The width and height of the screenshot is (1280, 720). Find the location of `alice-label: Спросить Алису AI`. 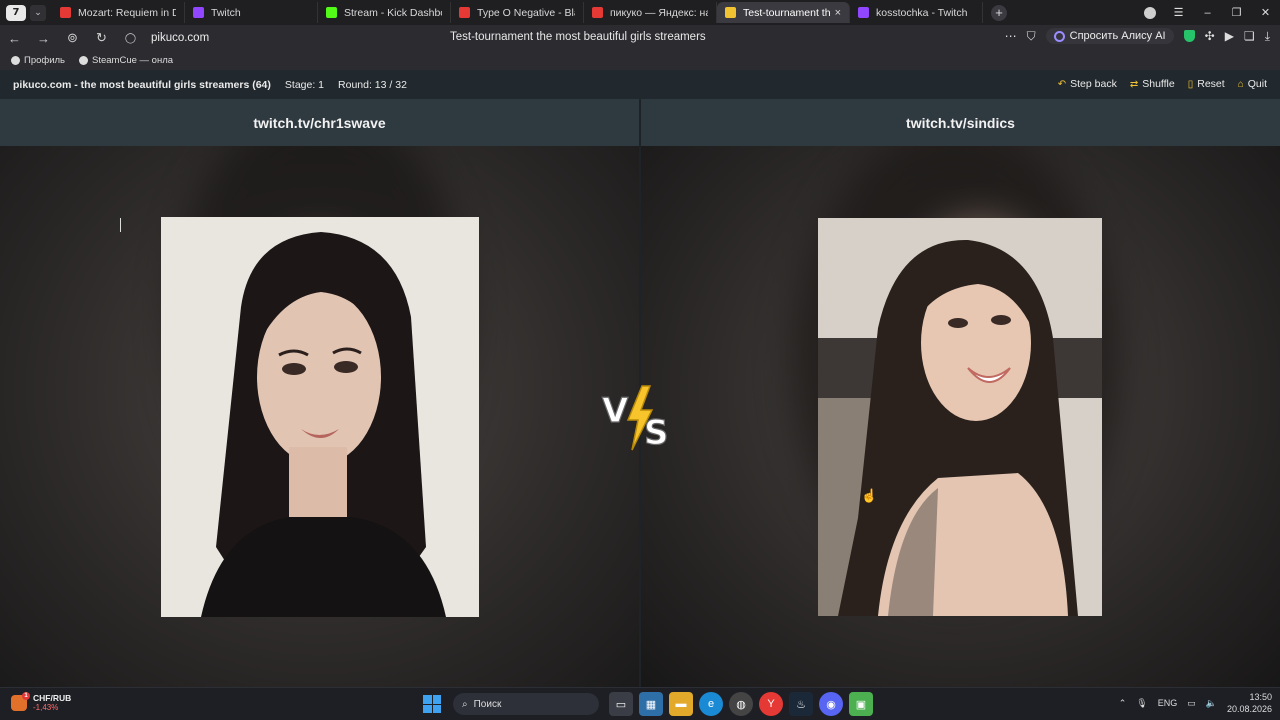

alice-label: Спросить Алису AI is located at coordinates (1117, 36).